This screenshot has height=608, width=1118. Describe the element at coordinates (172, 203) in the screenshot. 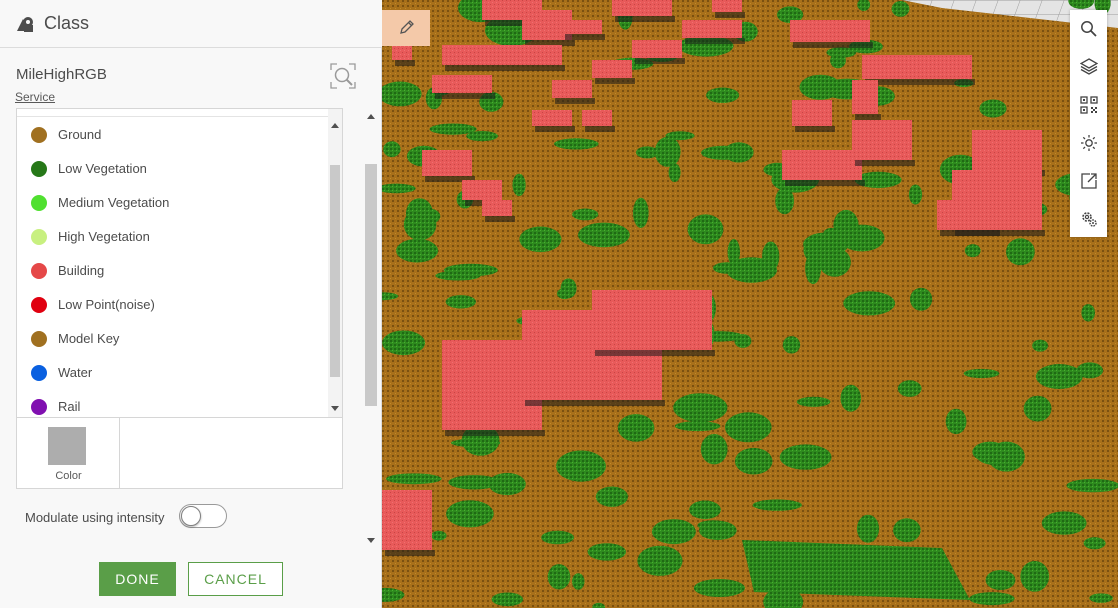

I see `class-item: Medium Vegetation` at that location.